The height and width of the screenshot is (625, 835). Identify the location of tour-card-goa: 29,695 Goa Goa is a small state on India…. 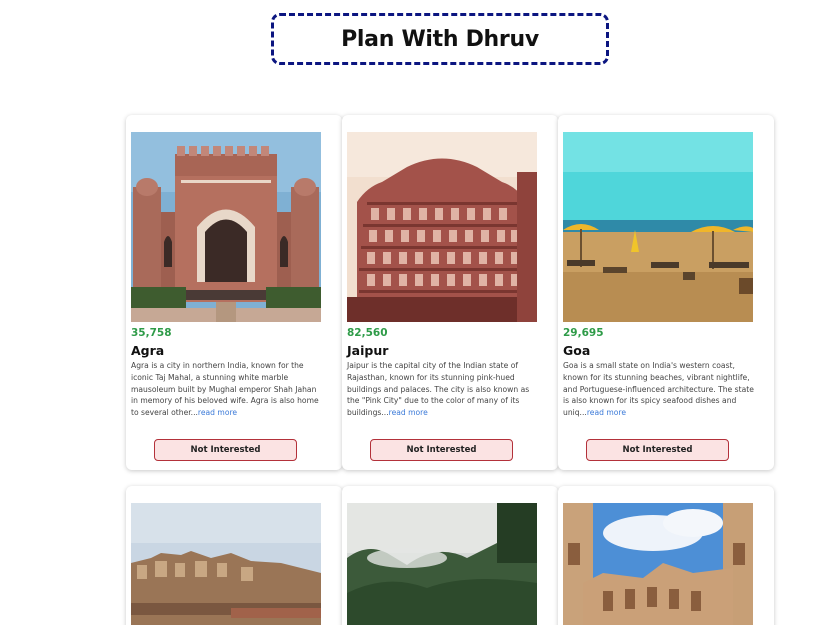
(666, 292).